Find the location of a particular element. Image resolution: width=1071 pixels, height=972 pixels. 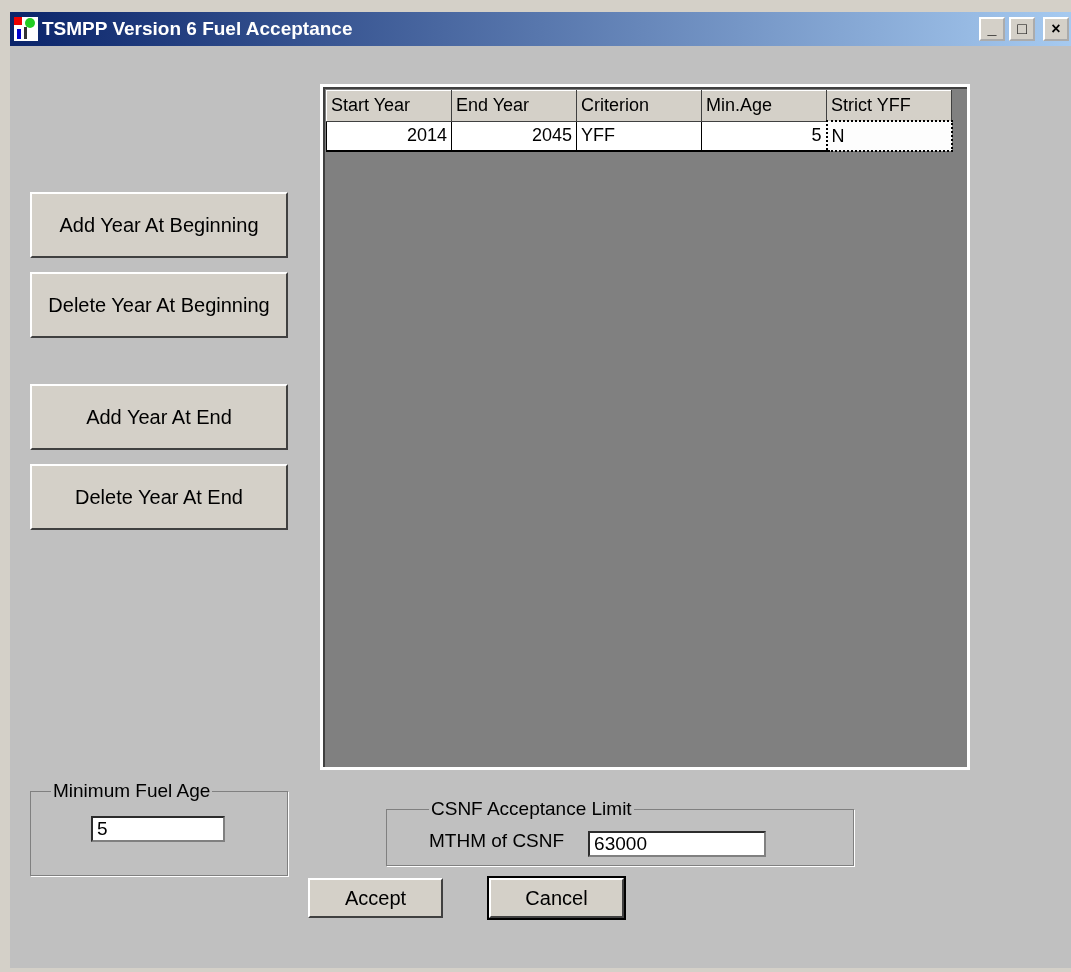

input-field: 63000 is located at coordinates (677, 843).